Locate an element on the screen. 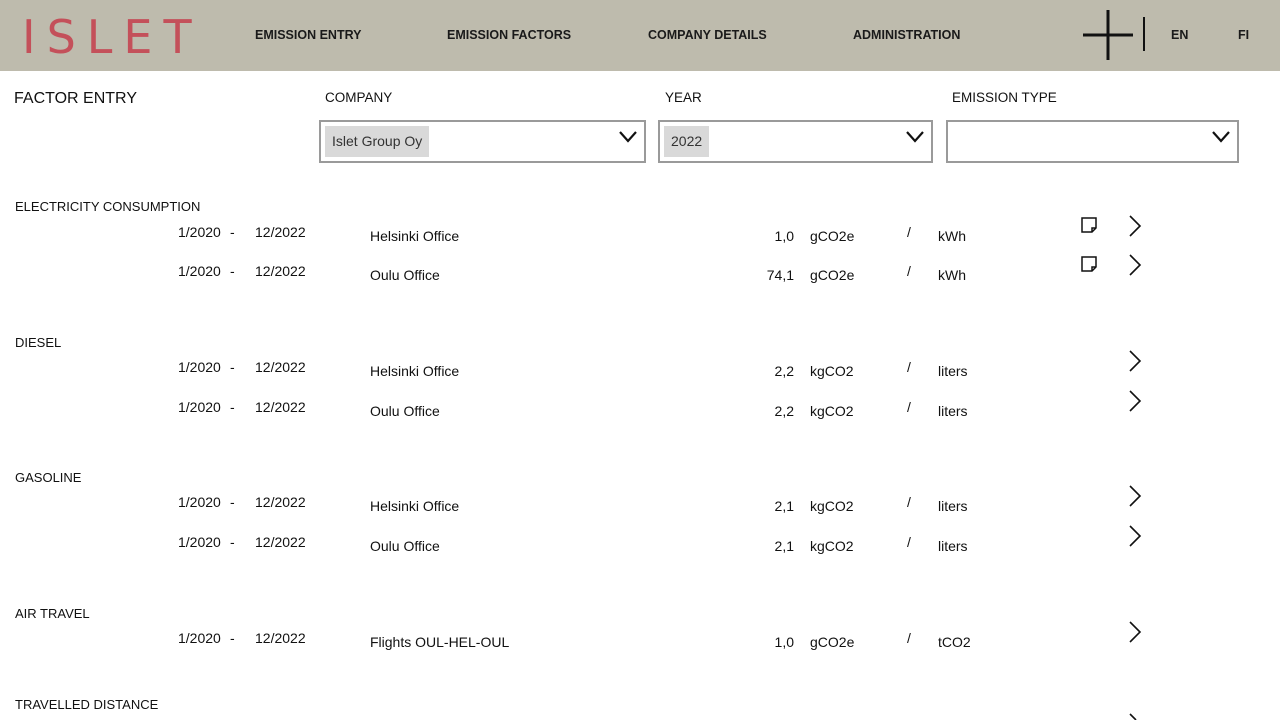 The width and height of the screenshot is (1280, 720). nav-company-details: COMPANY DETAILS is located at coordinates (707, 35).